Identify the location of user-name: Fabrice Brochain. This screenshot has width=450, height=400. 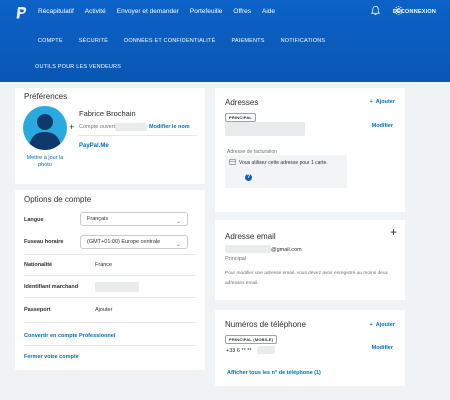
(107, 113).